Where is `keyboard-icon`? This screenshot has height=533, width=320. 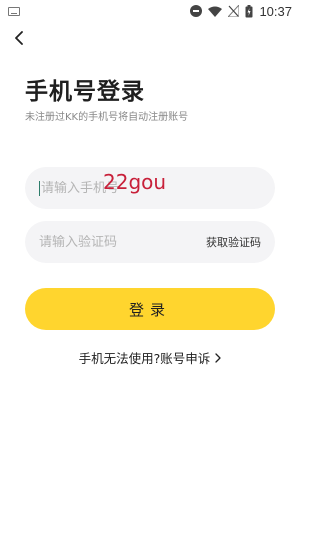 keyboard-icon is located at coordinates (14, 11).